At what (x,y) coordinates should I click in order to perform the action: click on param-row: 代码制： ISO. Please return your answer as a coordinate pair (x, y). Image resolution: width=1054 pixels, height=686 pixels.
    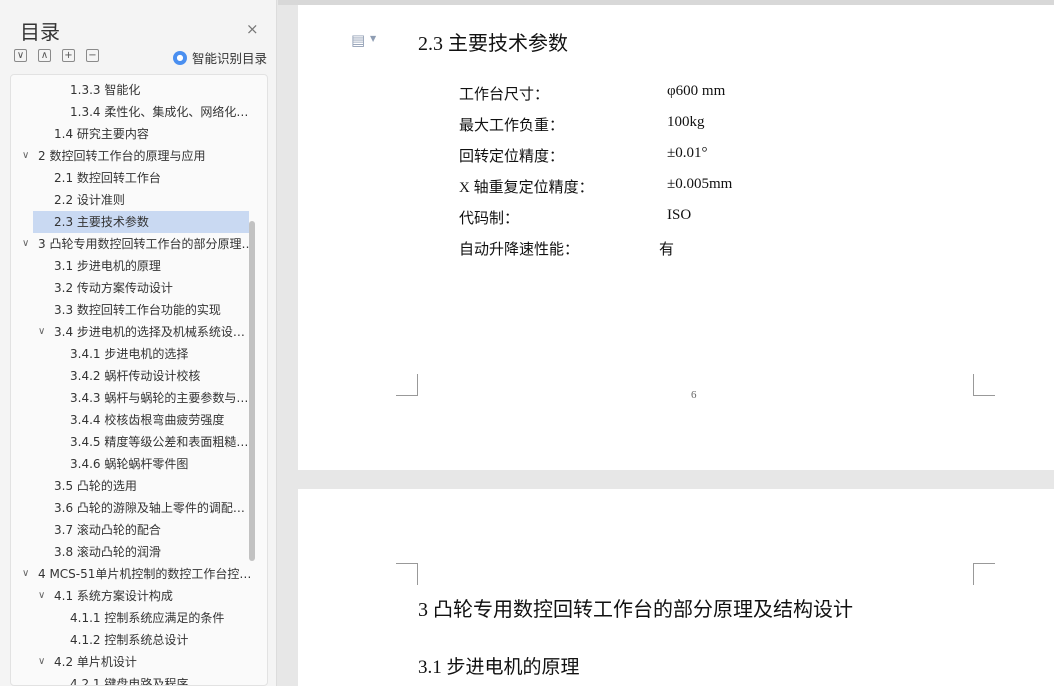
    Looking at the image, I should click on (575, 217).